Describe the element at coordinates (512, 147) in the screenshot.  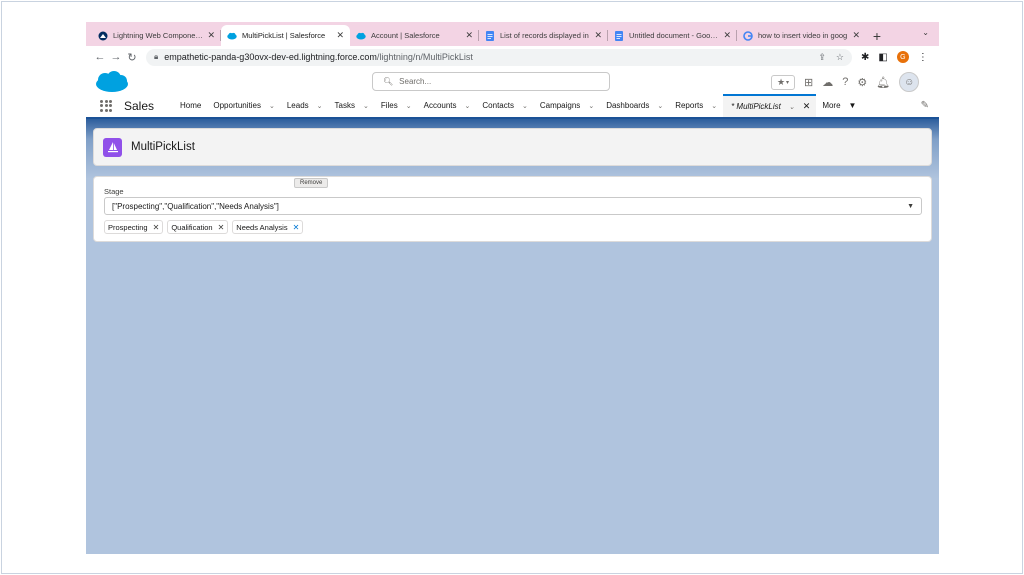
I see `page-header: MultiPickList` at that location.